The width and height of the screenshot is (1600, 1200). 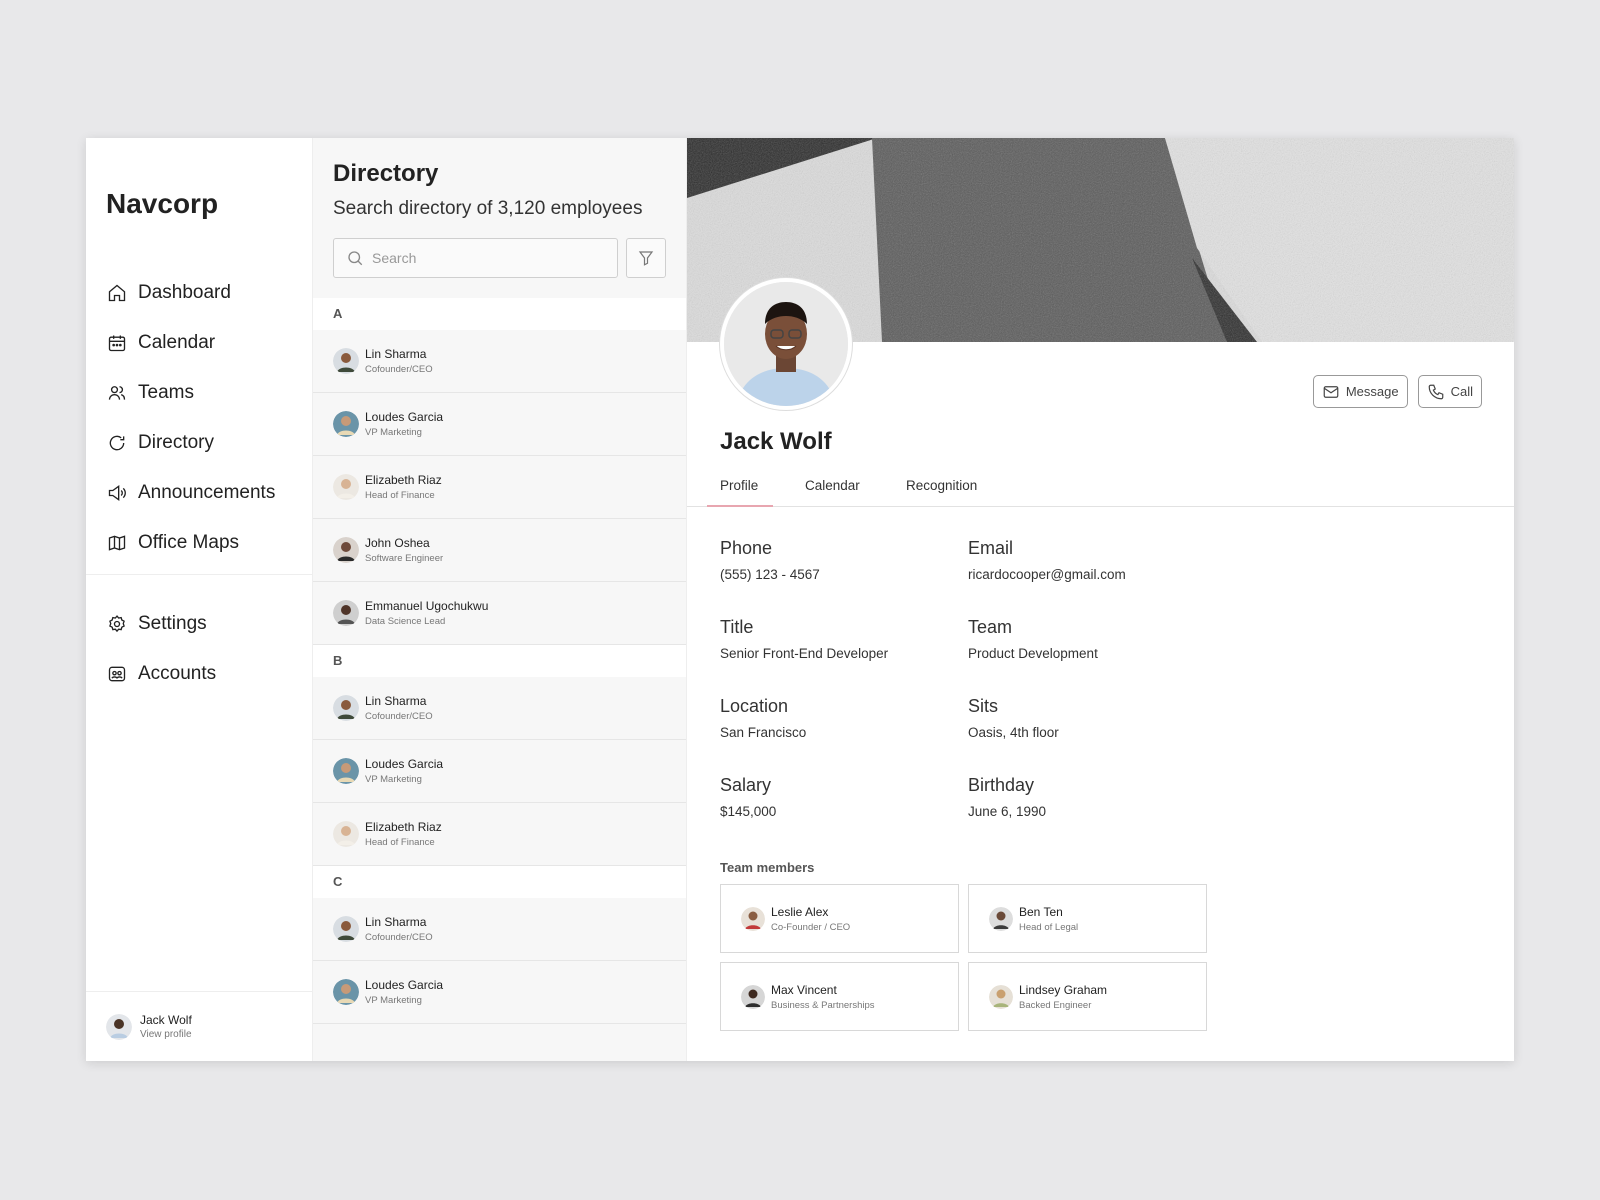 What do you see at coordinates (117, 293) in the screenshot?
I see `home-icon` at bounding box center [117, 293].